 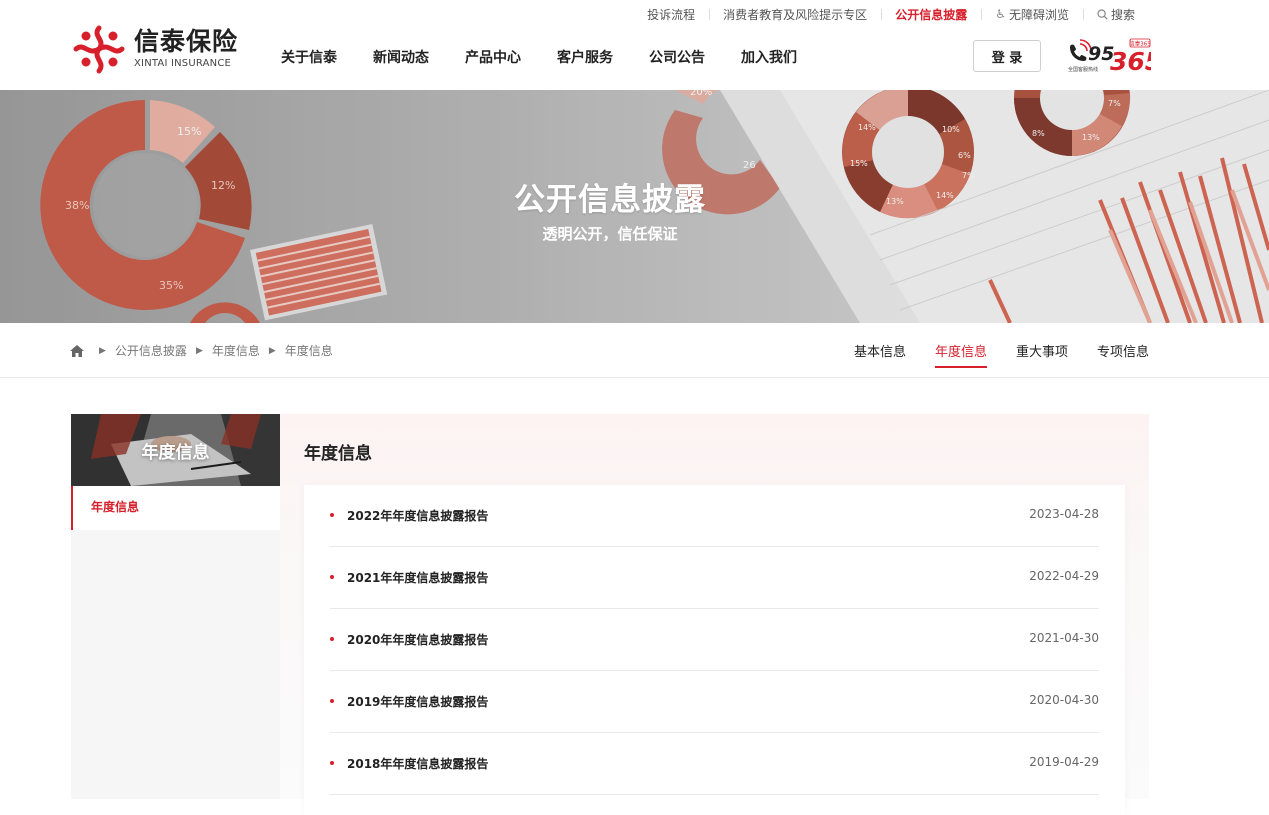 What do you see at coordinates (1007, 56) in the screenshot?
I see `login-button: 登 录` at bounding box center [1007, 56].